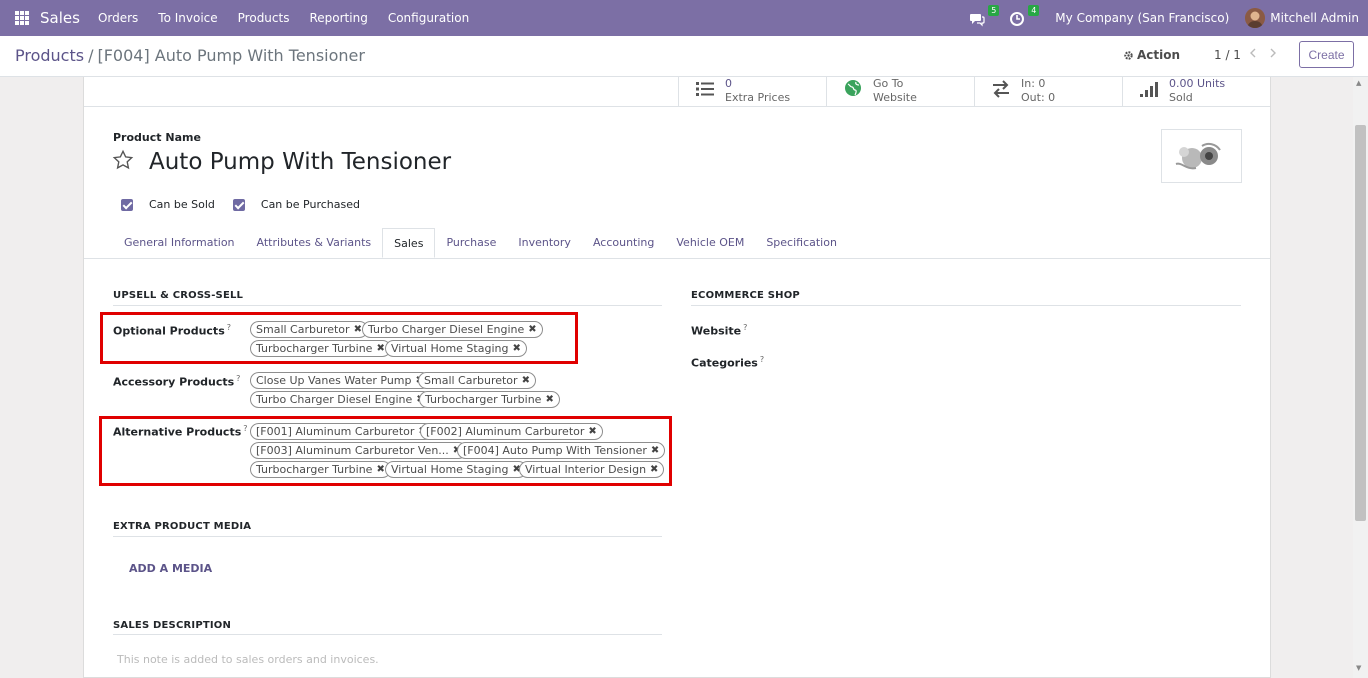  What do you see at coordinates (1001, 89) in the screenshot?
I see `transfer-icon` at bounding box center [1001, 89].